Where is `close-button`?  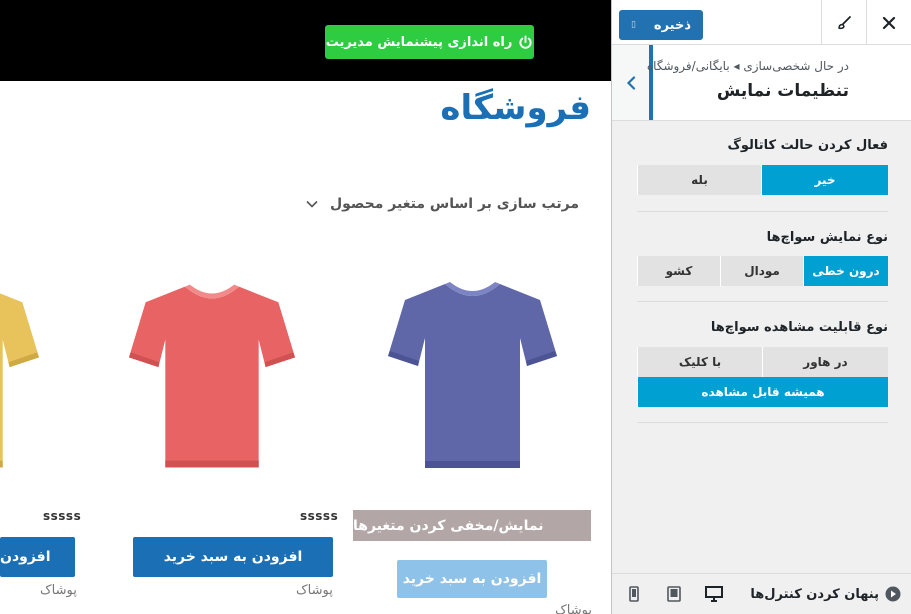
close-button is located at coordinates (888, 22).